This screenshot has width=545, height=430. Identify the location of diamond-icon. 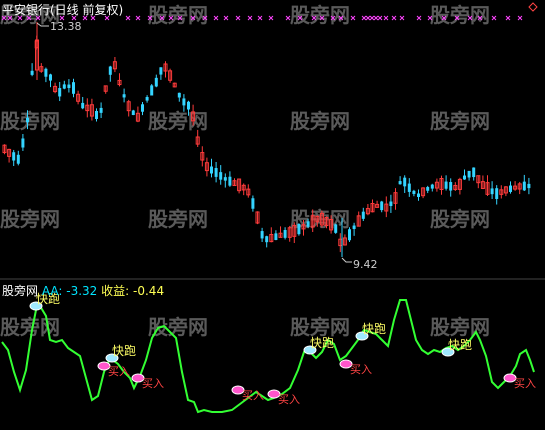
(533, 7).